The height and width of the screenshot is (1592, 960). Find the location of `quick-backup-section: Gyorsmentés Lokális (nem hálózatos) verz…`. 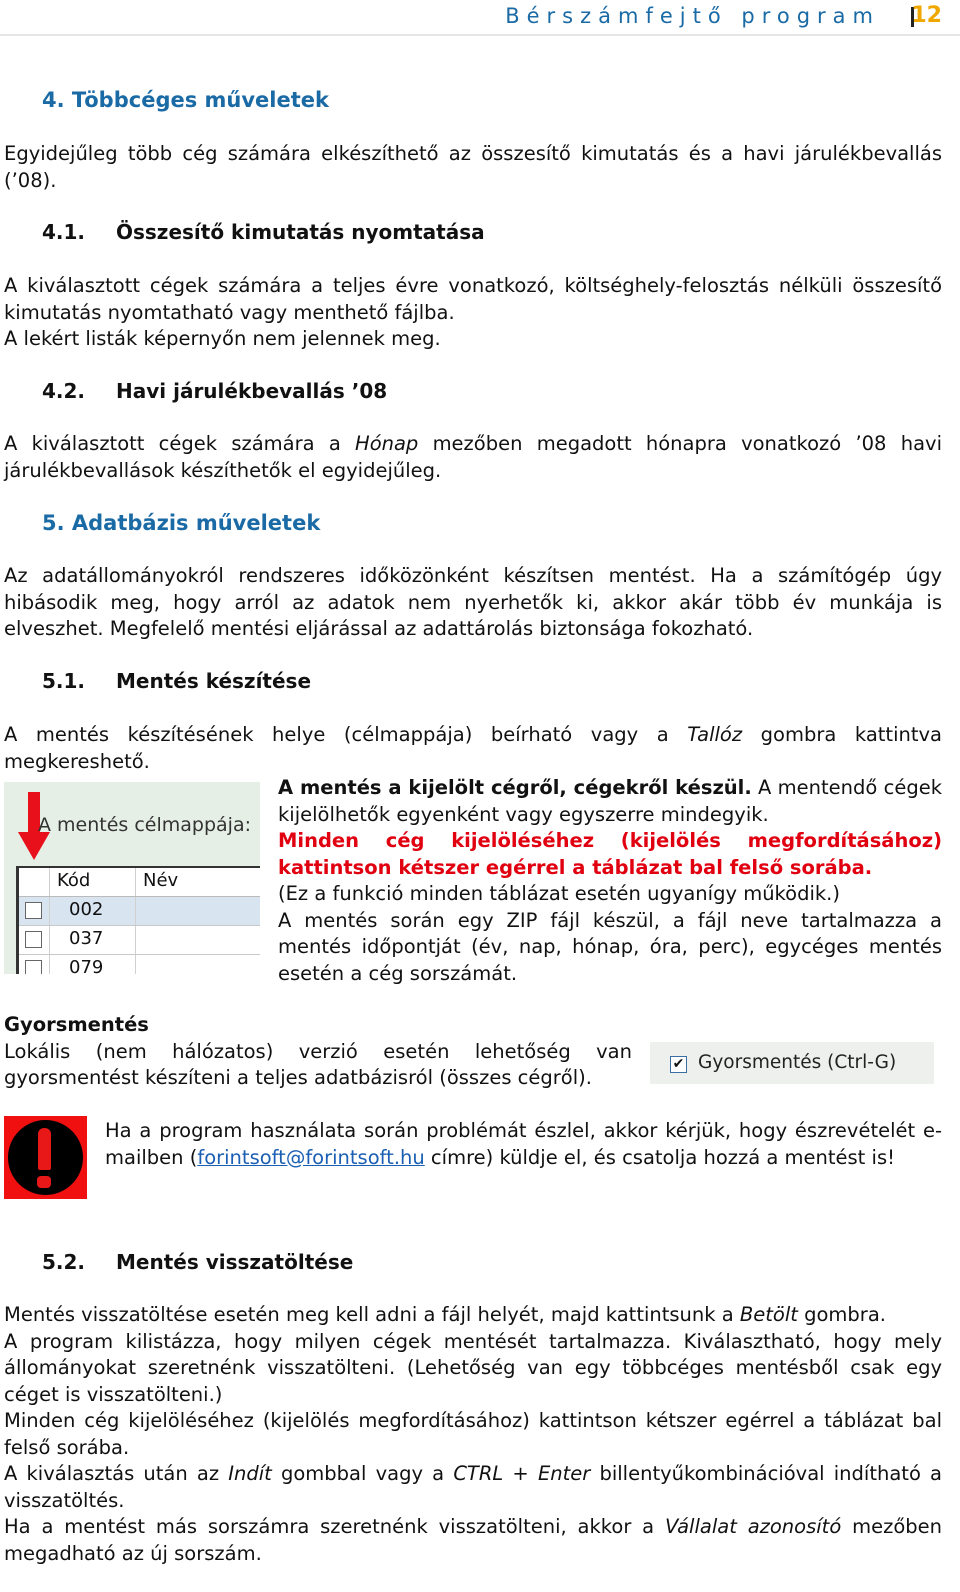

quick-backup-section: Gyorsmentés Lokális (nem hálózatos) verz… is located at coordinates (318, 1052).